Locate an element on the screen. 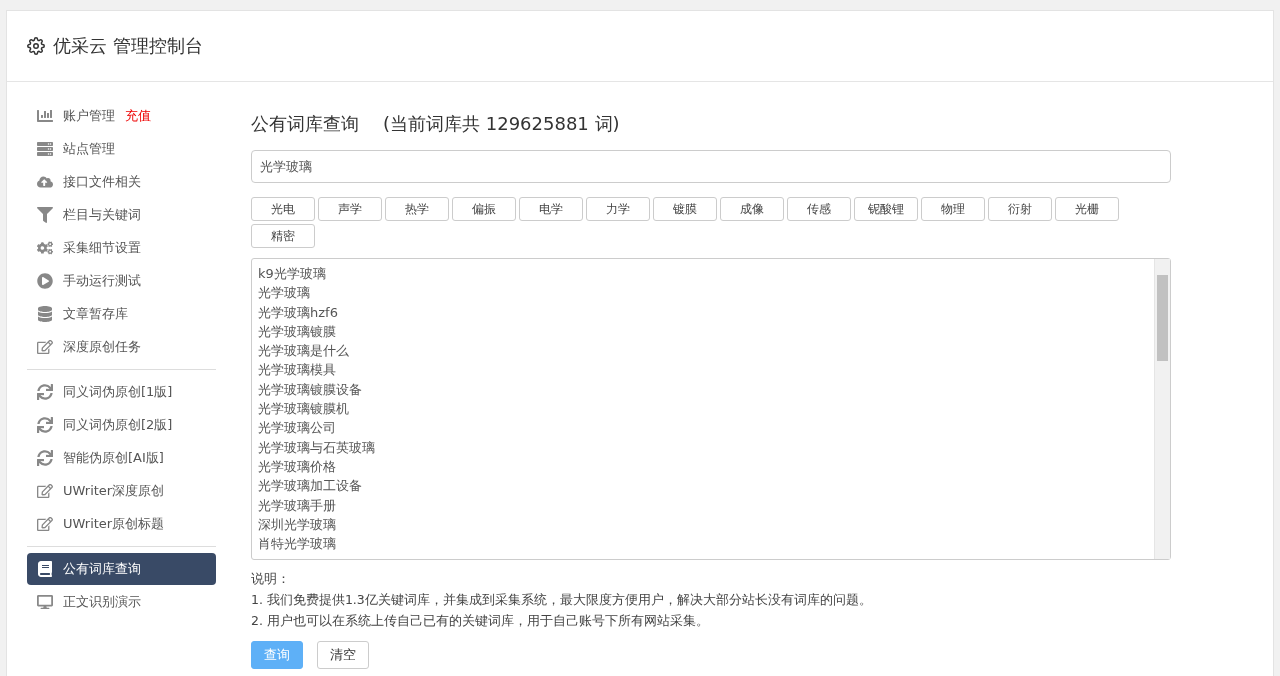 The height and width of the screenshot is (676, 1280). result-item: 光学玻璃是什么 is located at coordinates (703, 351).